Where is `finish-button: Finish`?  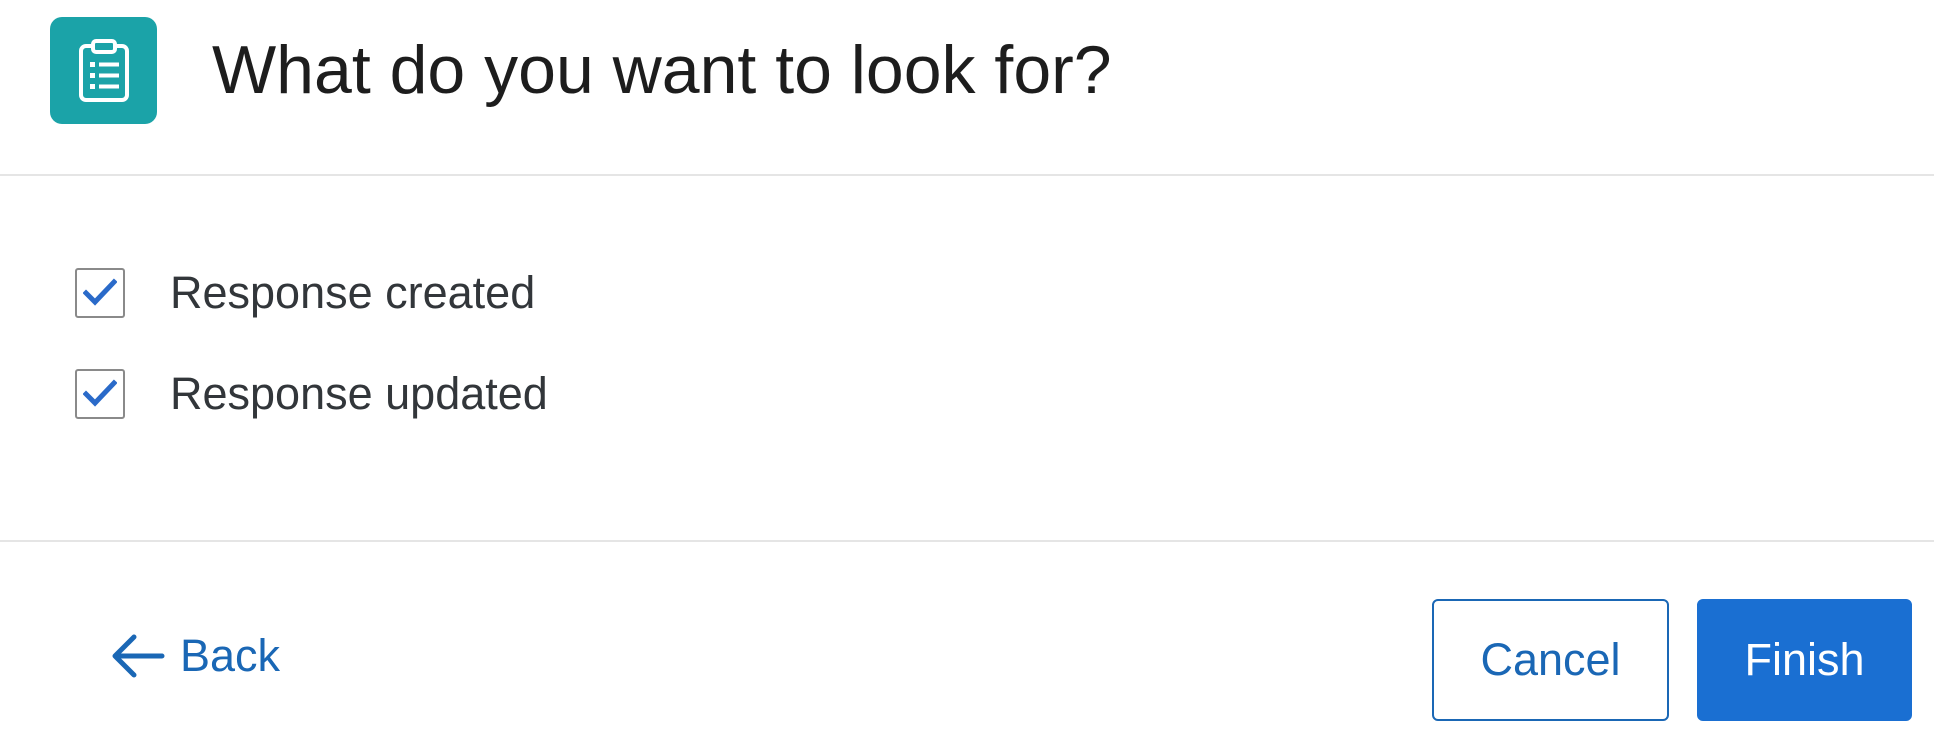
finish-button: Finish is located at coordinates (1804, 660).